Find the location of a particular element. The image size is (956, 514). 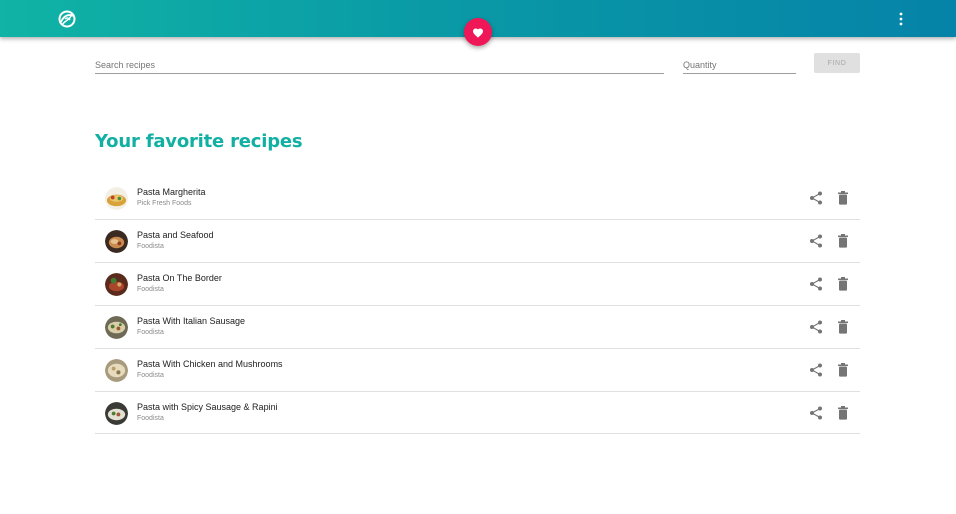

search-recipes-input is located at coordinates (379, 65).